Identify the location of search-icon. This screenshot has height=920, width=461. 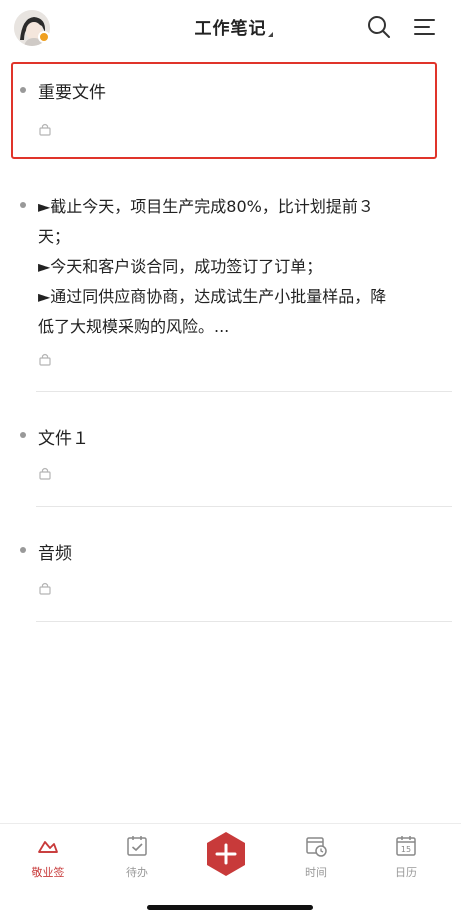
(379, 27).